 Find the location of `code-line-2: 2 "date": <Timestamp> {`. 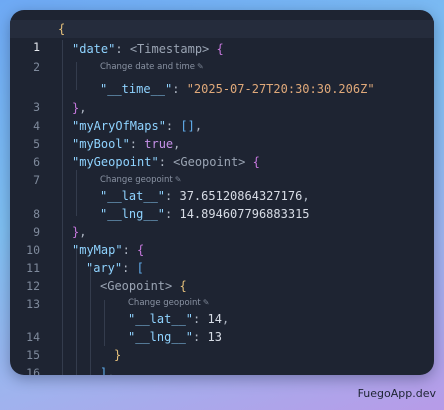

code-line-2: 2 "date": <Timestamp> { is located at coordinates (222, 57).